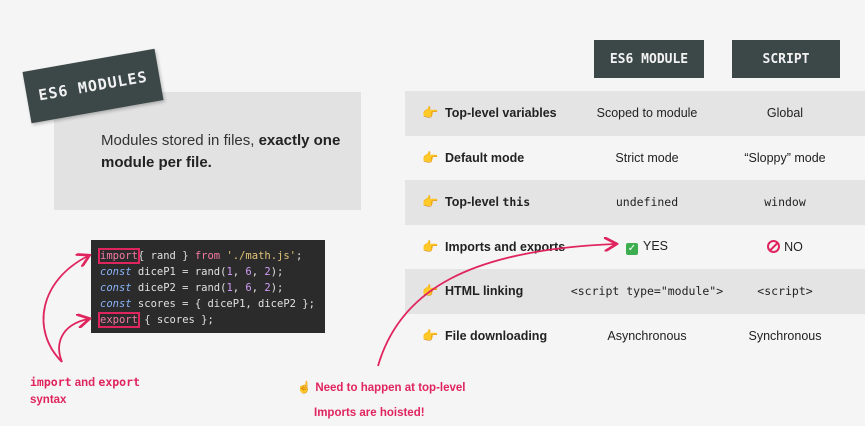  Describe the element at coordinates (631, 248) in the screenshot. I see `check-box-icon: ✓` at that location.